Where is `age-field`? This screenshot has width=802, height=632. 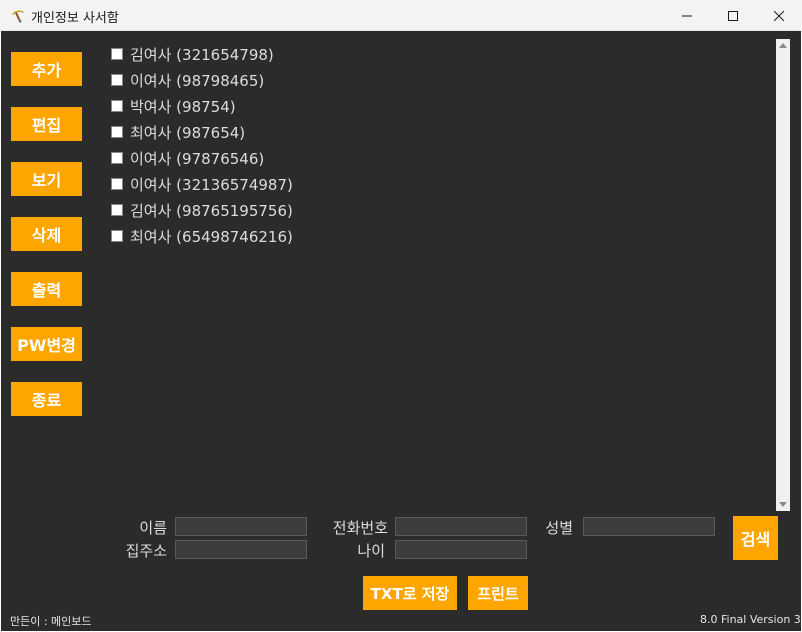
age-field is located at coordinates (461, 549).